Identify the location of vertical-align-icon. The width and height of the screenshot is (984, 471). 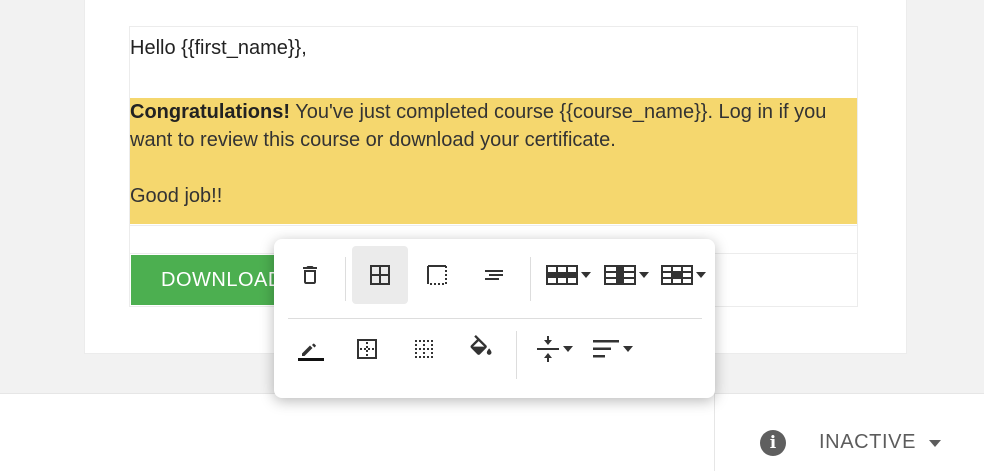
(547, 349).